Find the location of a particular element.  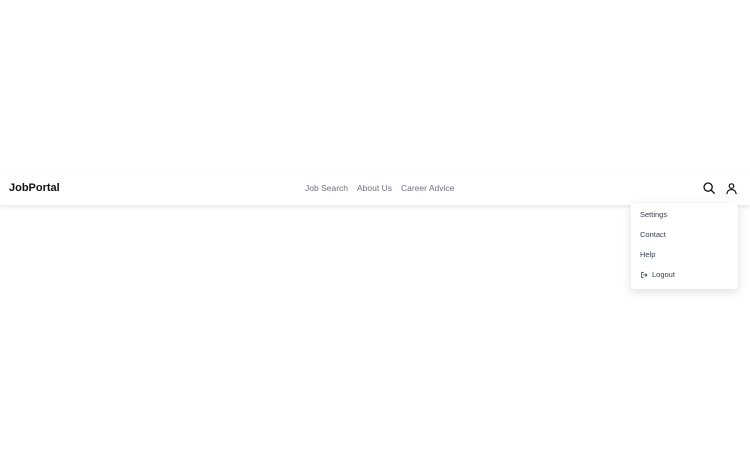

user-icon is located at coordinates (731, 188).